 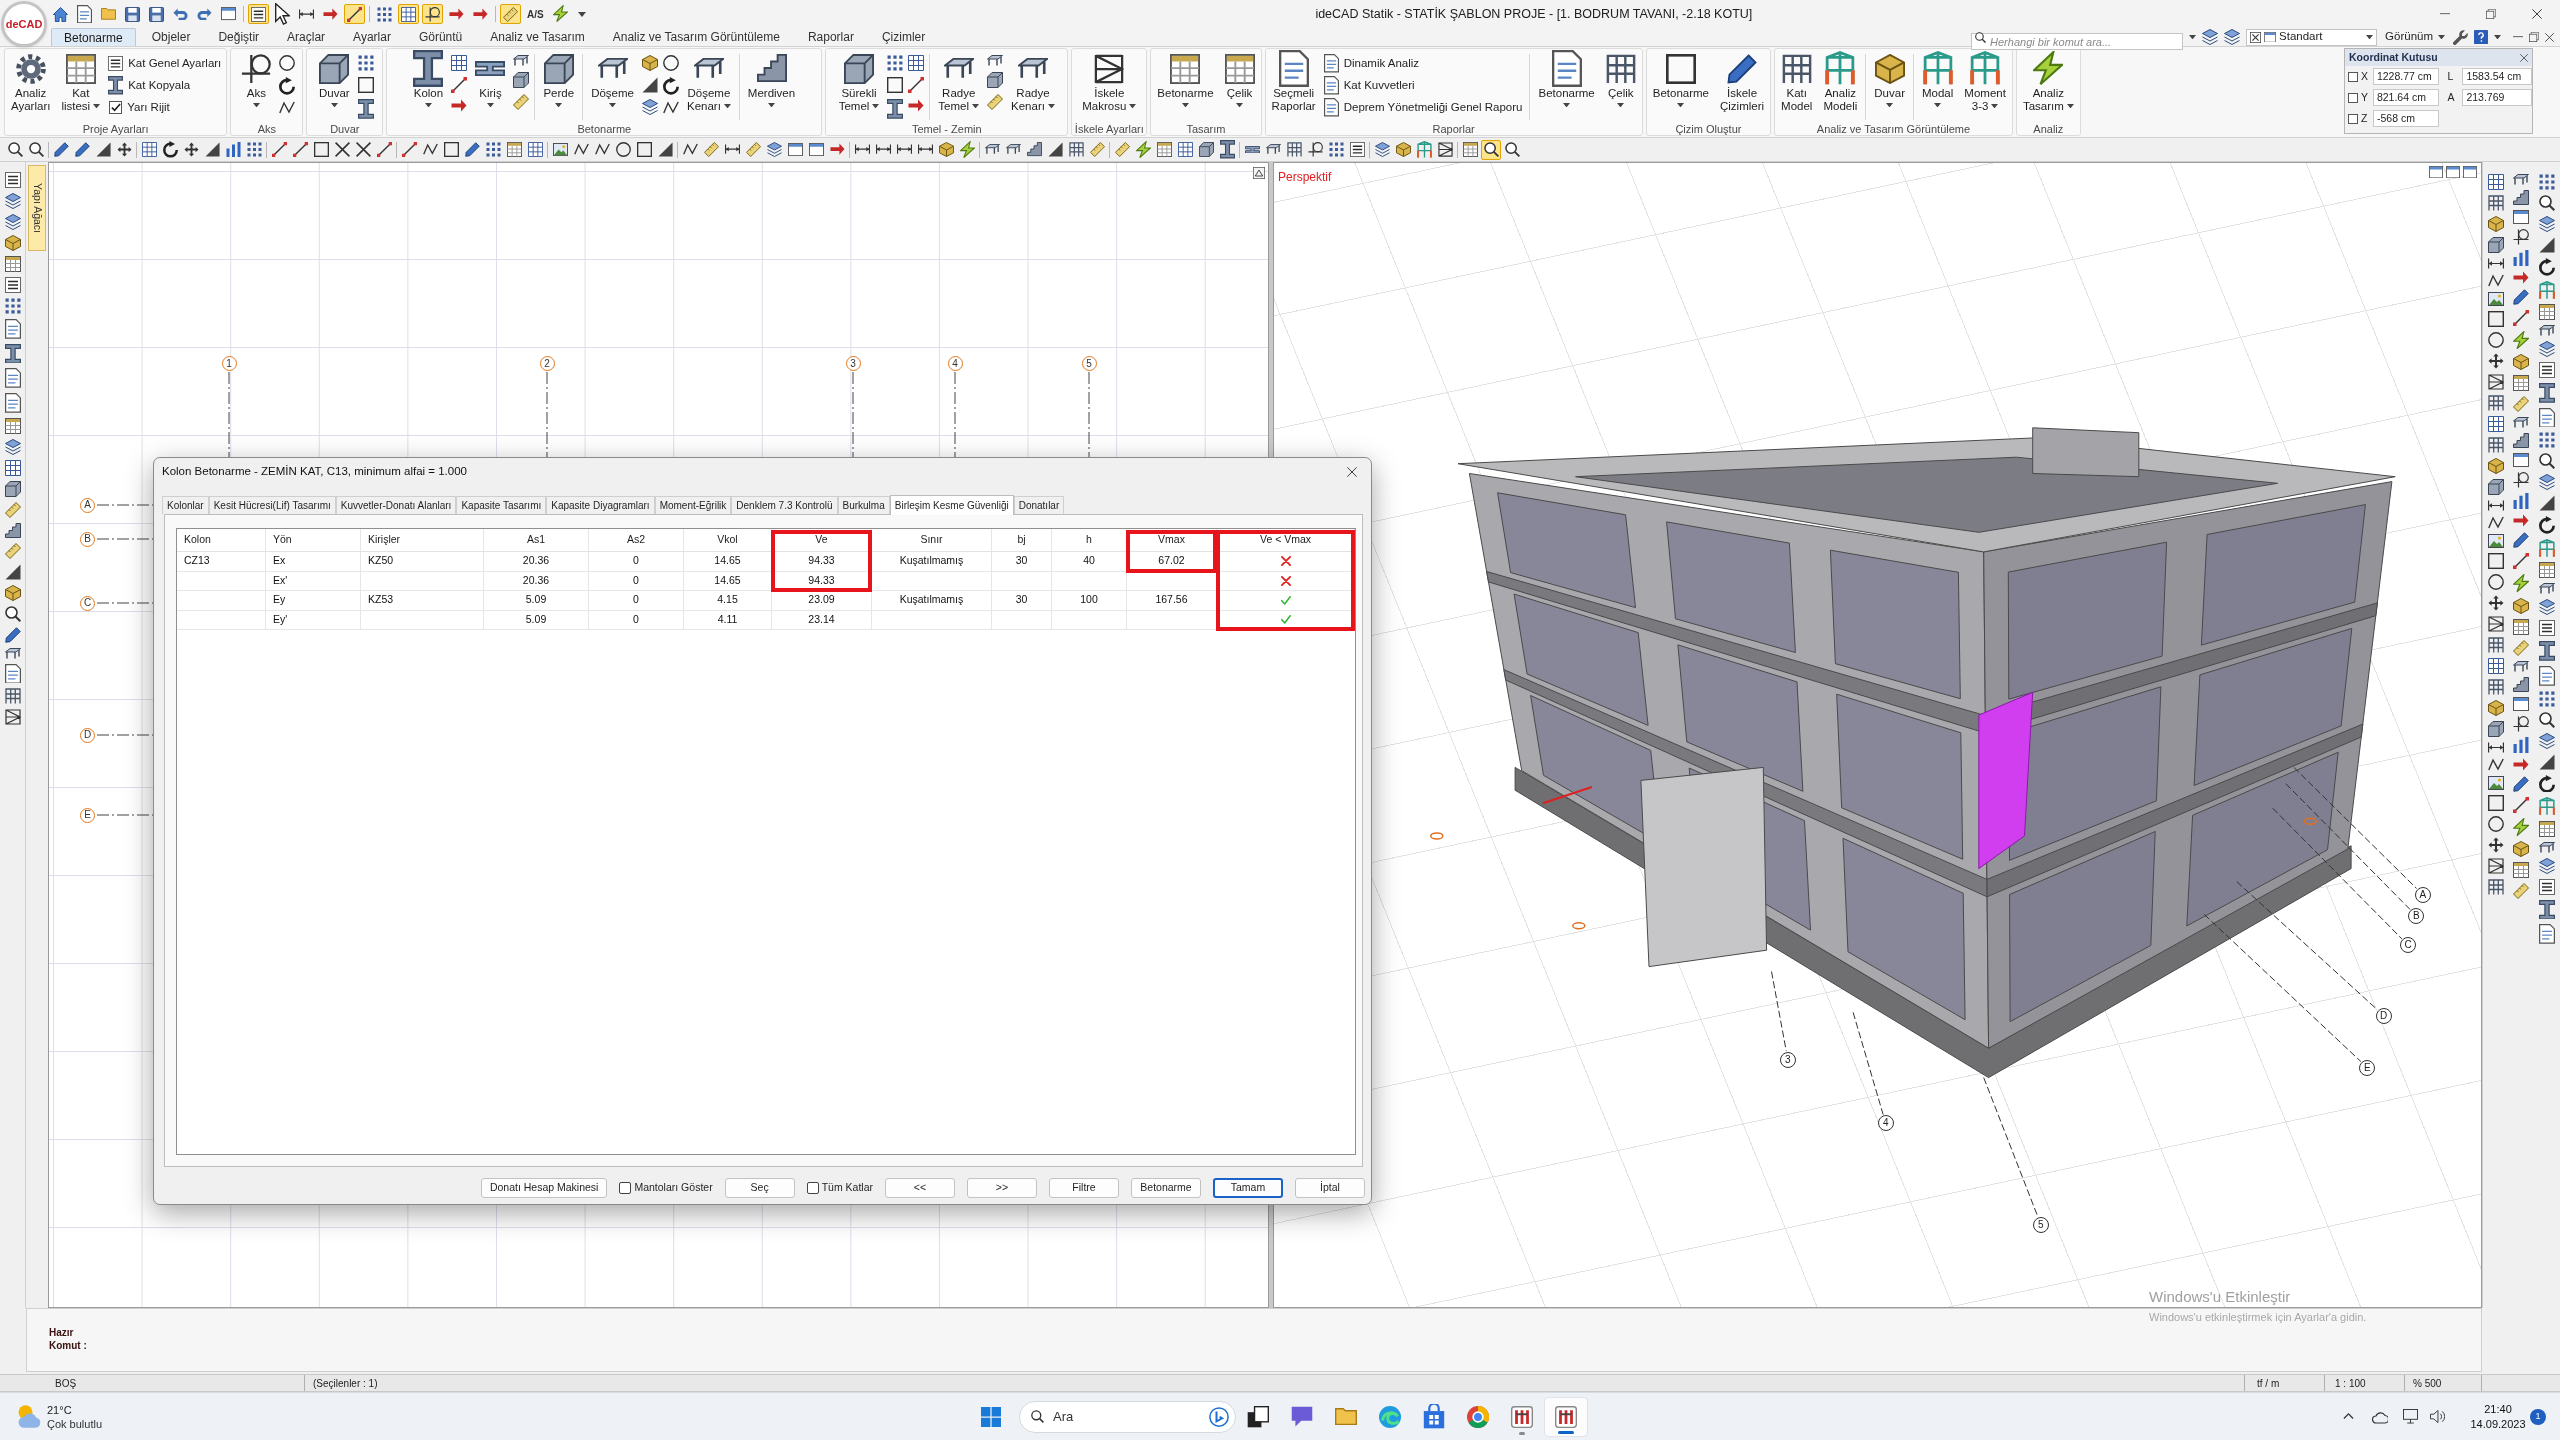 I want to click on ribbon-tab: Betonarme, so click(x=93, y=37).